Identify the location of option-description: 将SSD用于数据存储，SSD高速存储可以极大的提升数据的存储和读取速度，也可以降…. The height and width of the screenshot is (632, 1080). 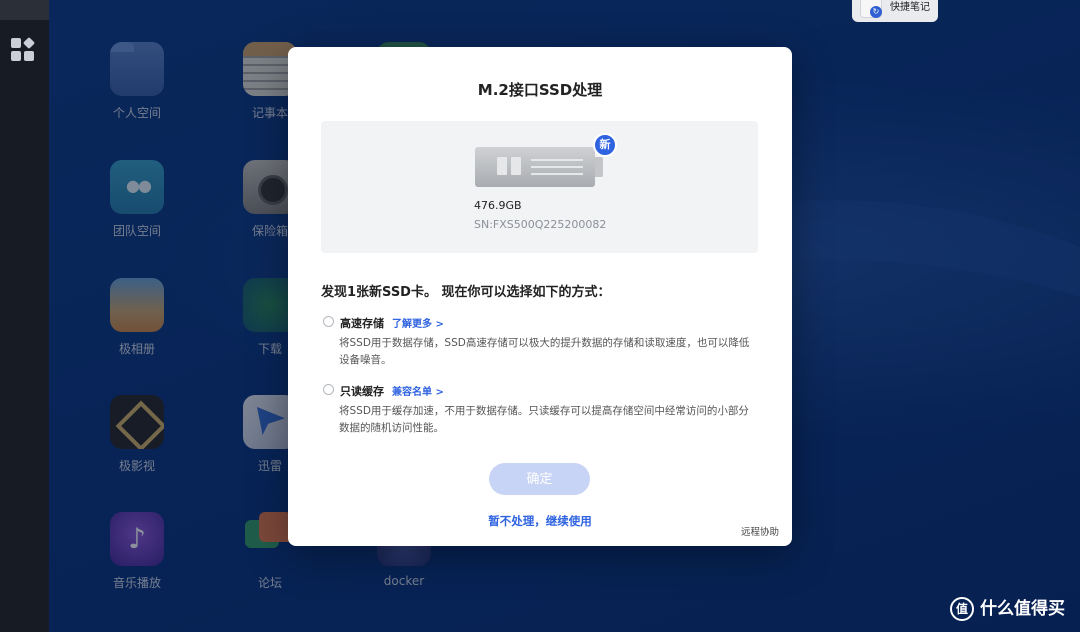
(544, 351).